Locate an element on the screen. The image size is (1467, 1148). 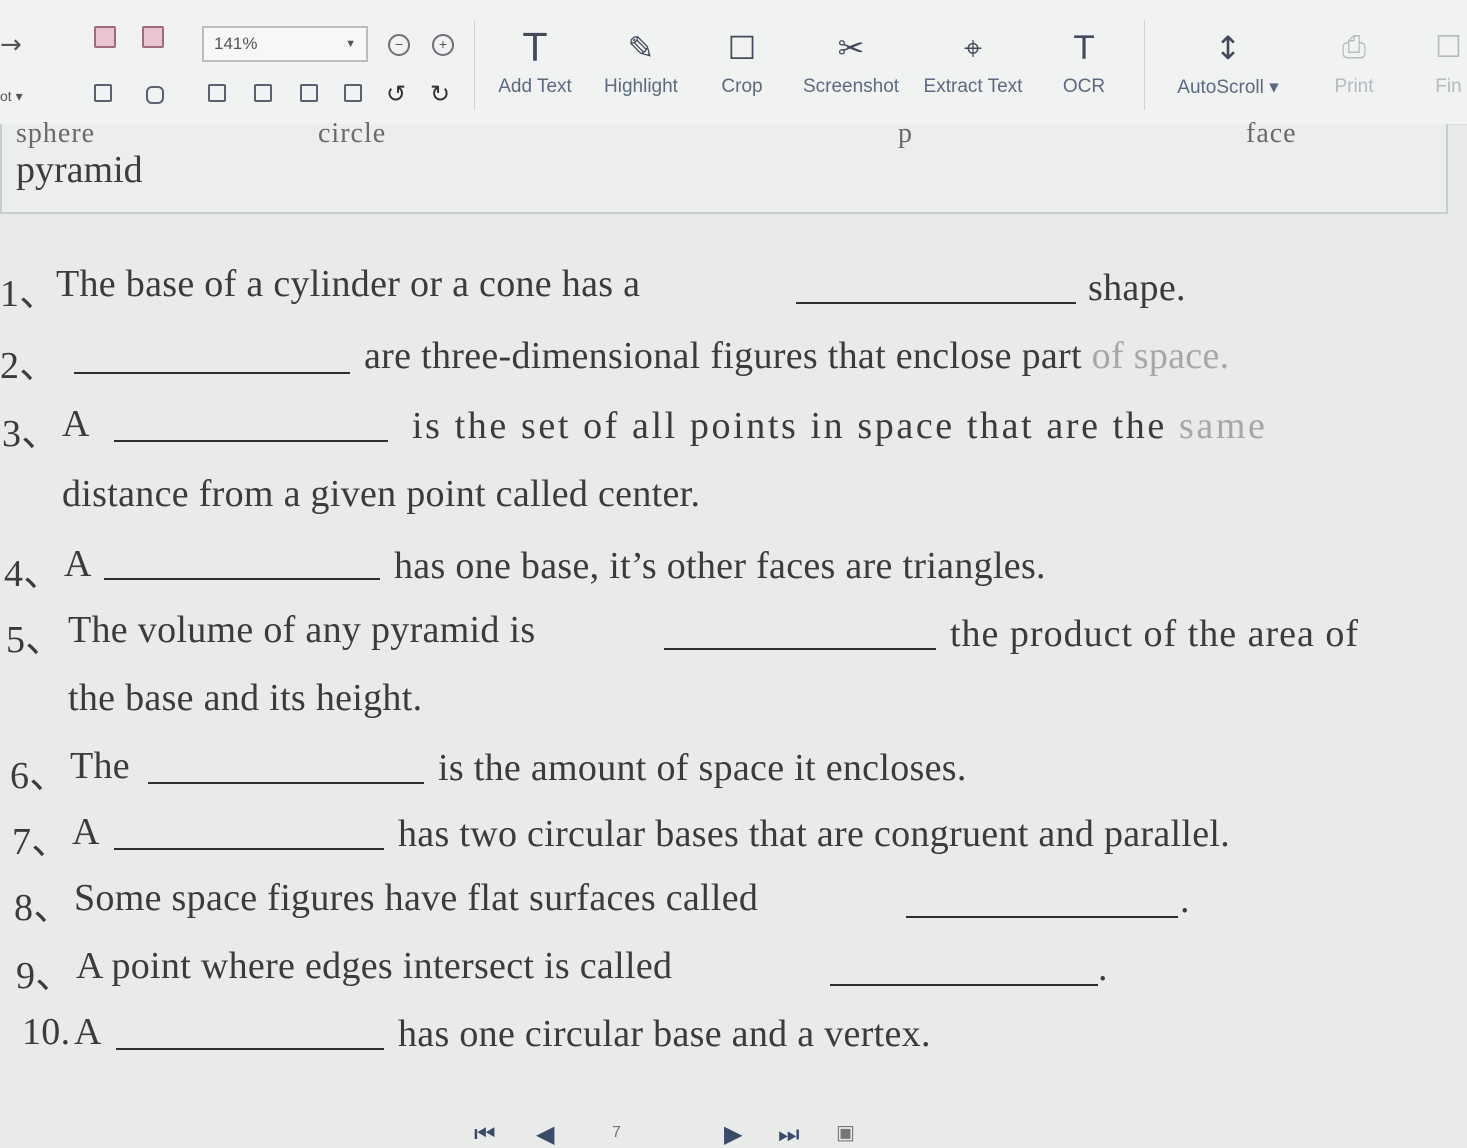
zoom-out-icon: − is located at coordinates (399, 45).